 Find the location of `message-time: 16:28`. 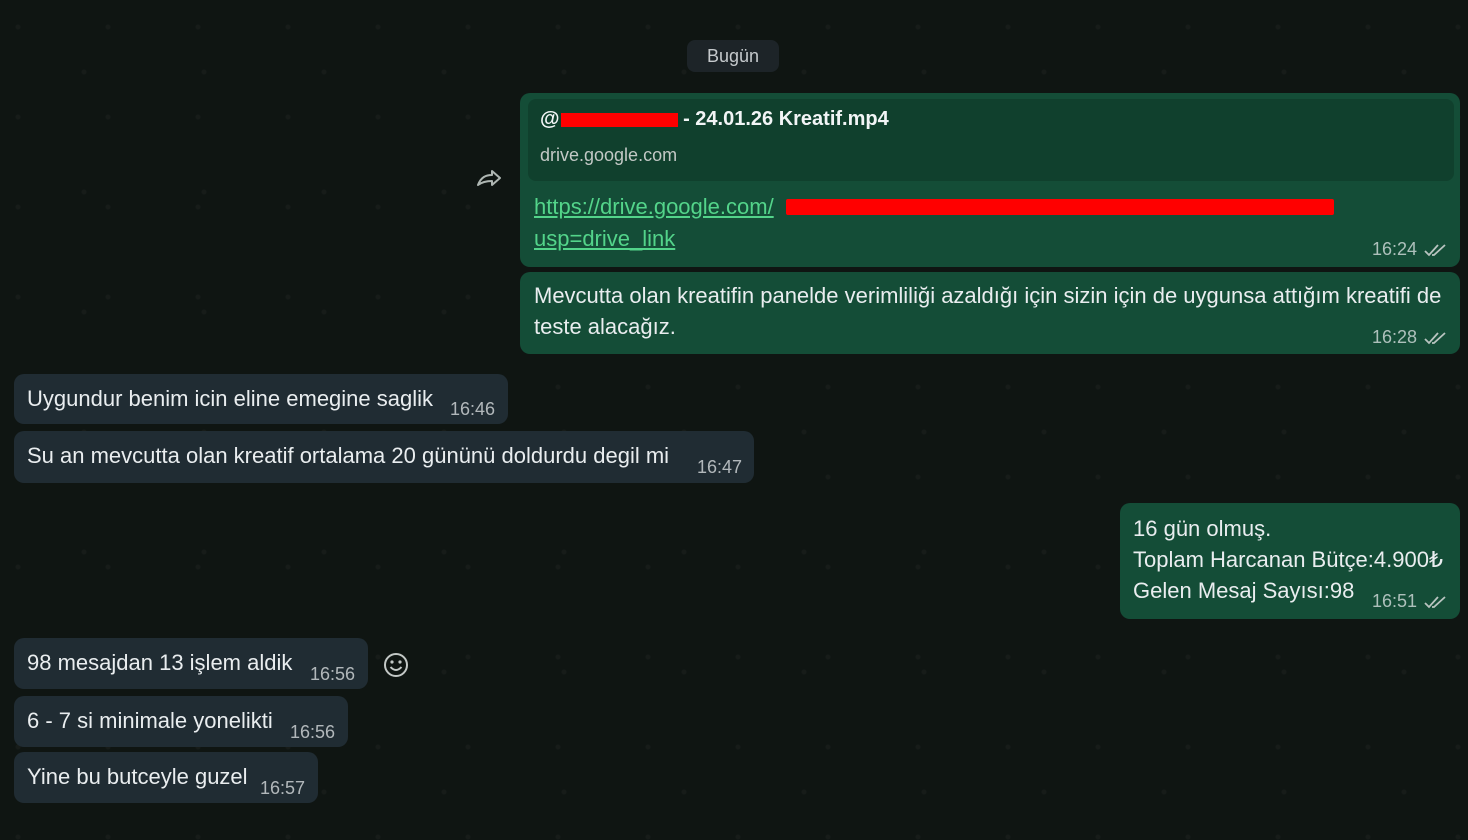

message-time: 16:28 is located at coordinates (1395, 337).